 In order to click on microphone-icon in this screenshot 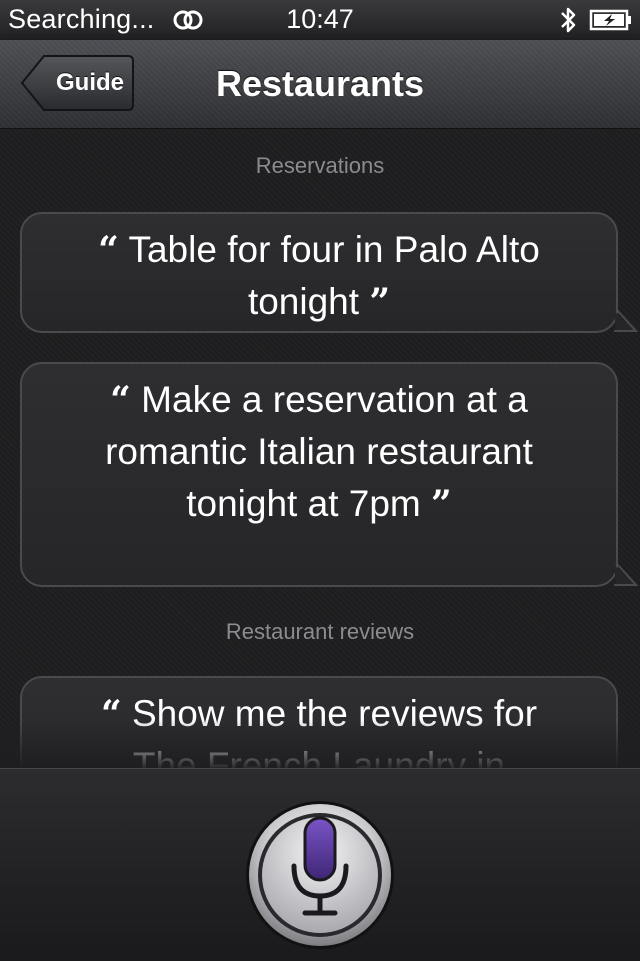, I will do `click(320, 875)`.